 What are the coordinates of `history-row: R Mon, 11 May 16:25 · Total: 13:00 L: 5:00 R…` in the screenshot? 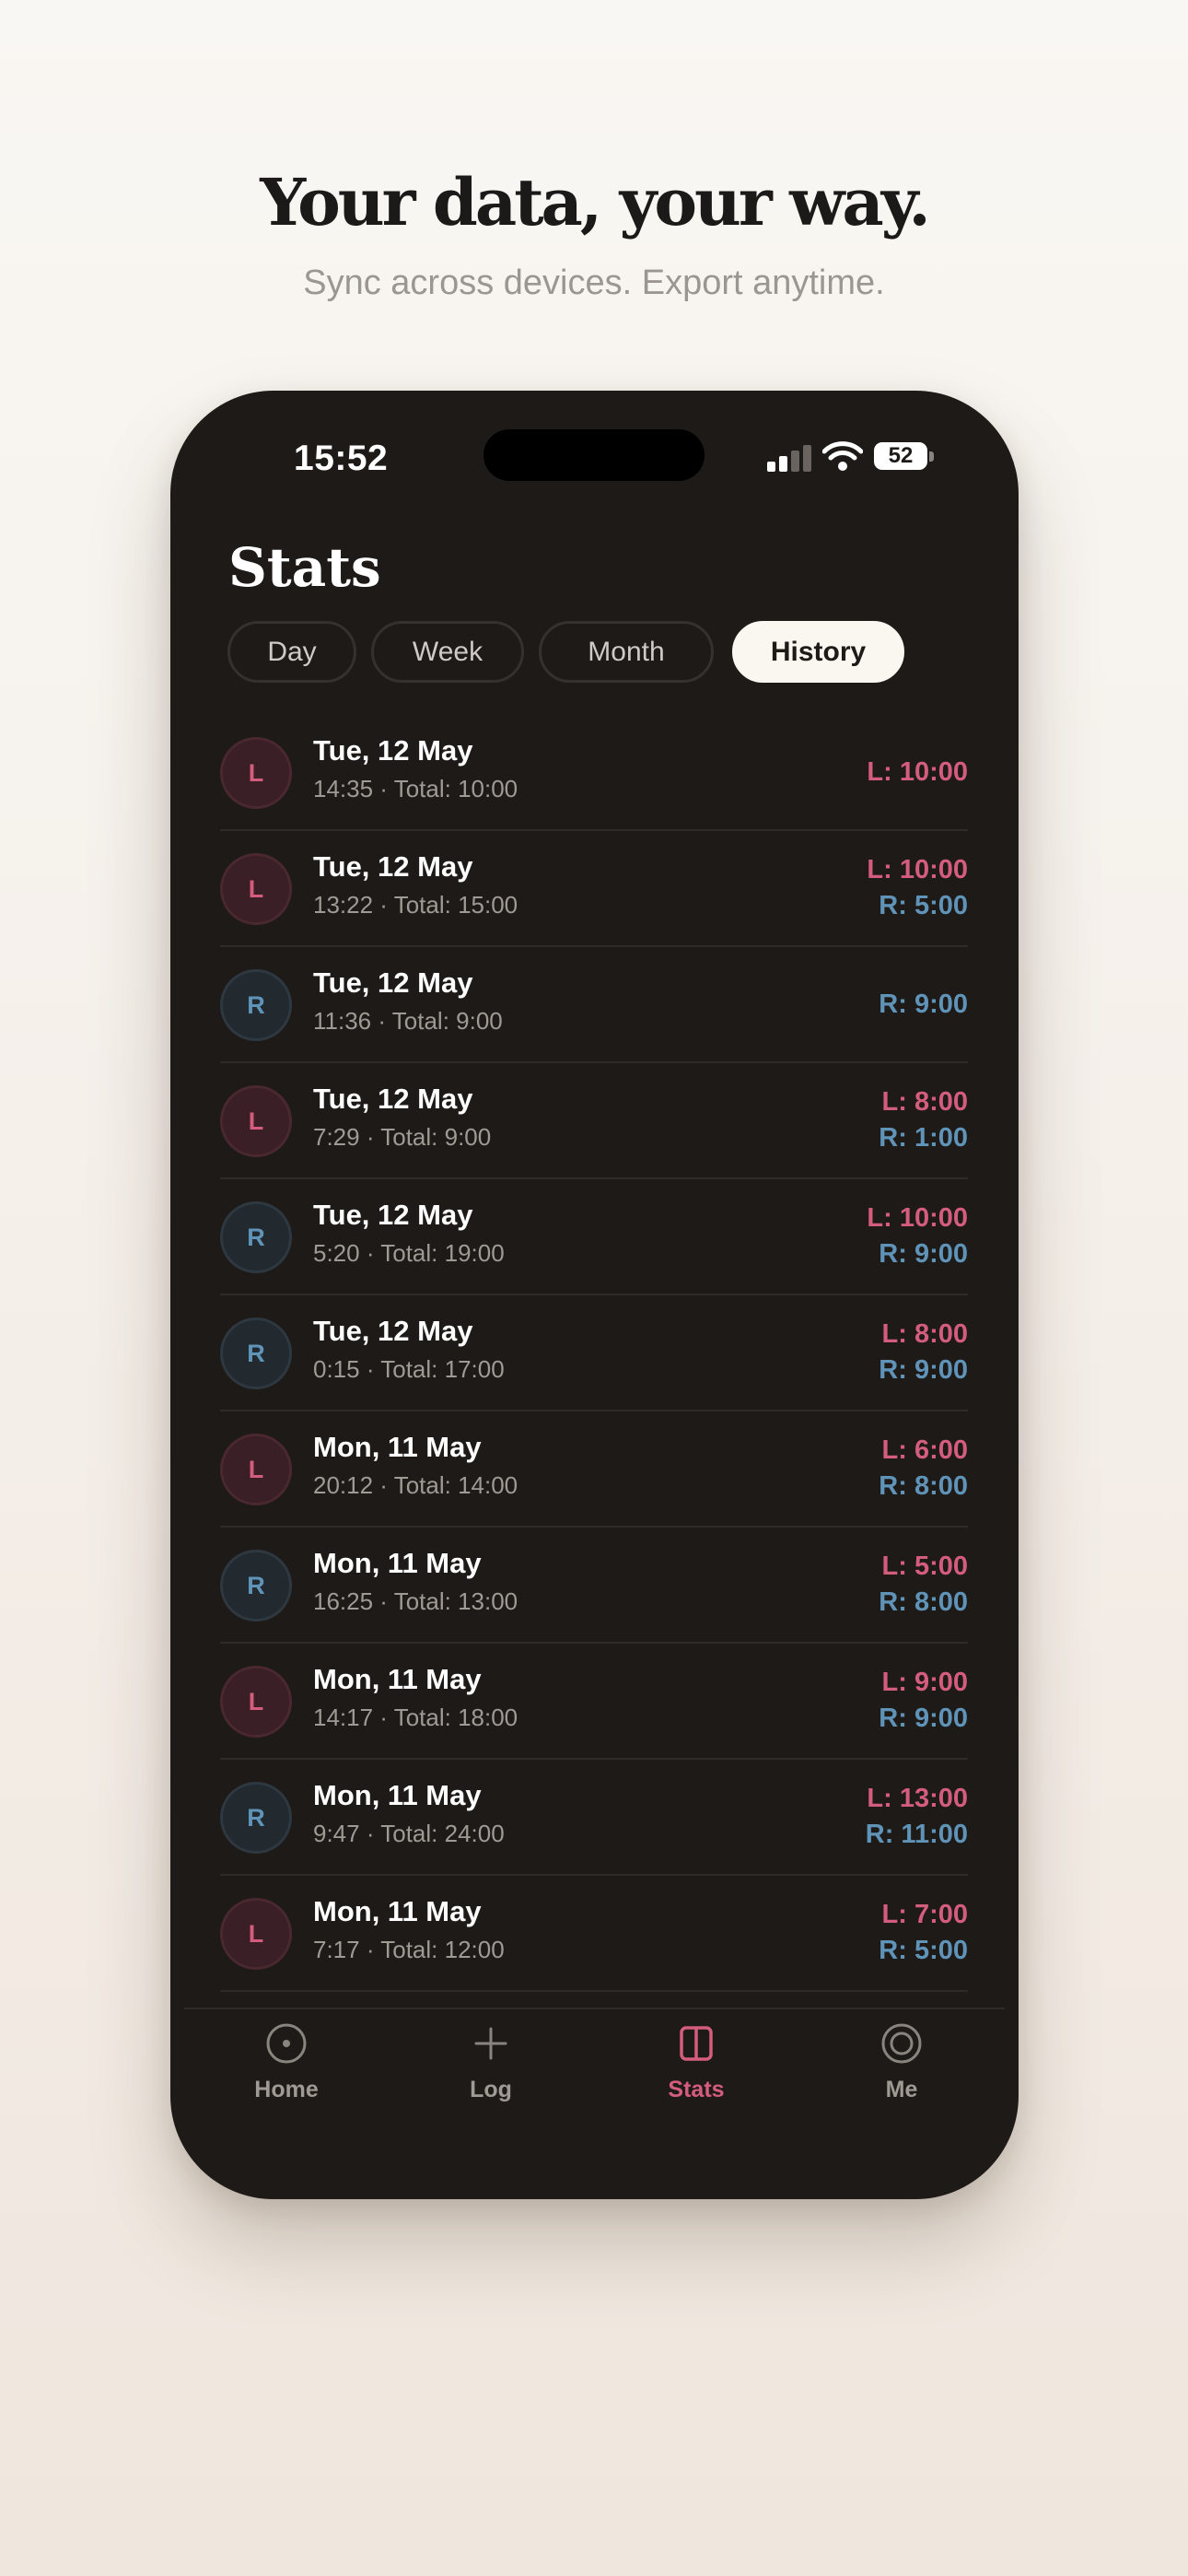 It's located at (594, 1586).